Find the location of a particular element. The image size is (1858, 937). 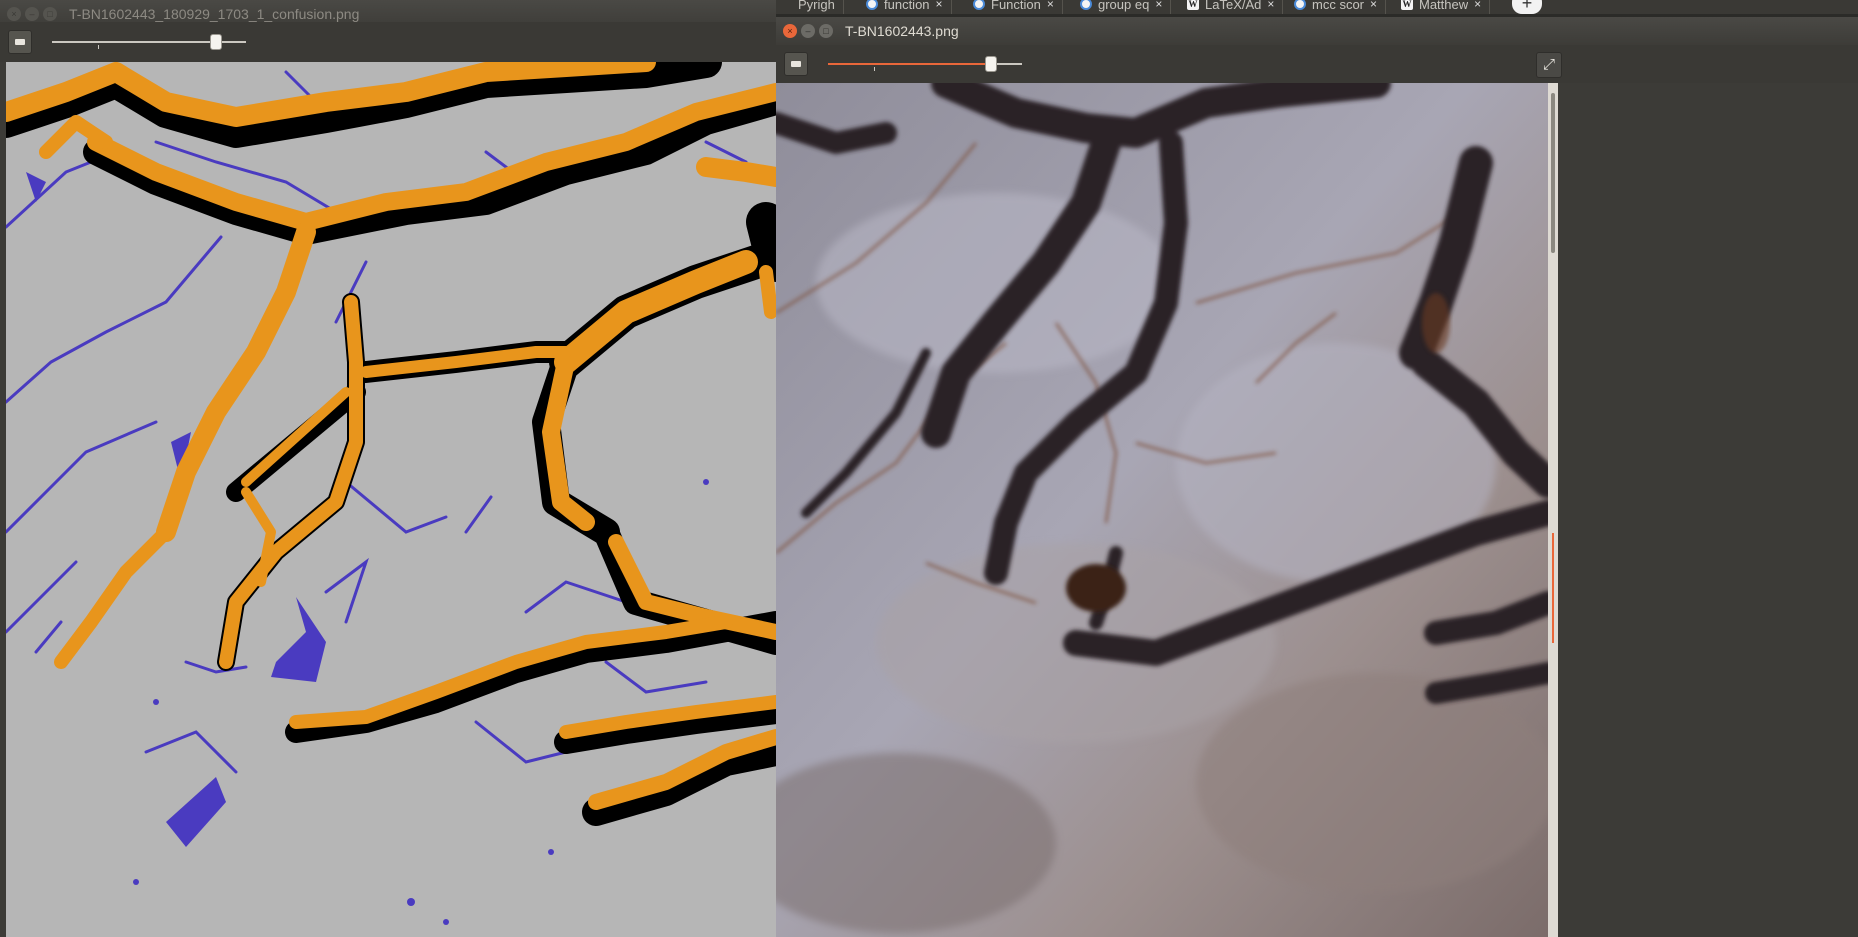

tab-label: group eq is located at coordinates (1124, 6).